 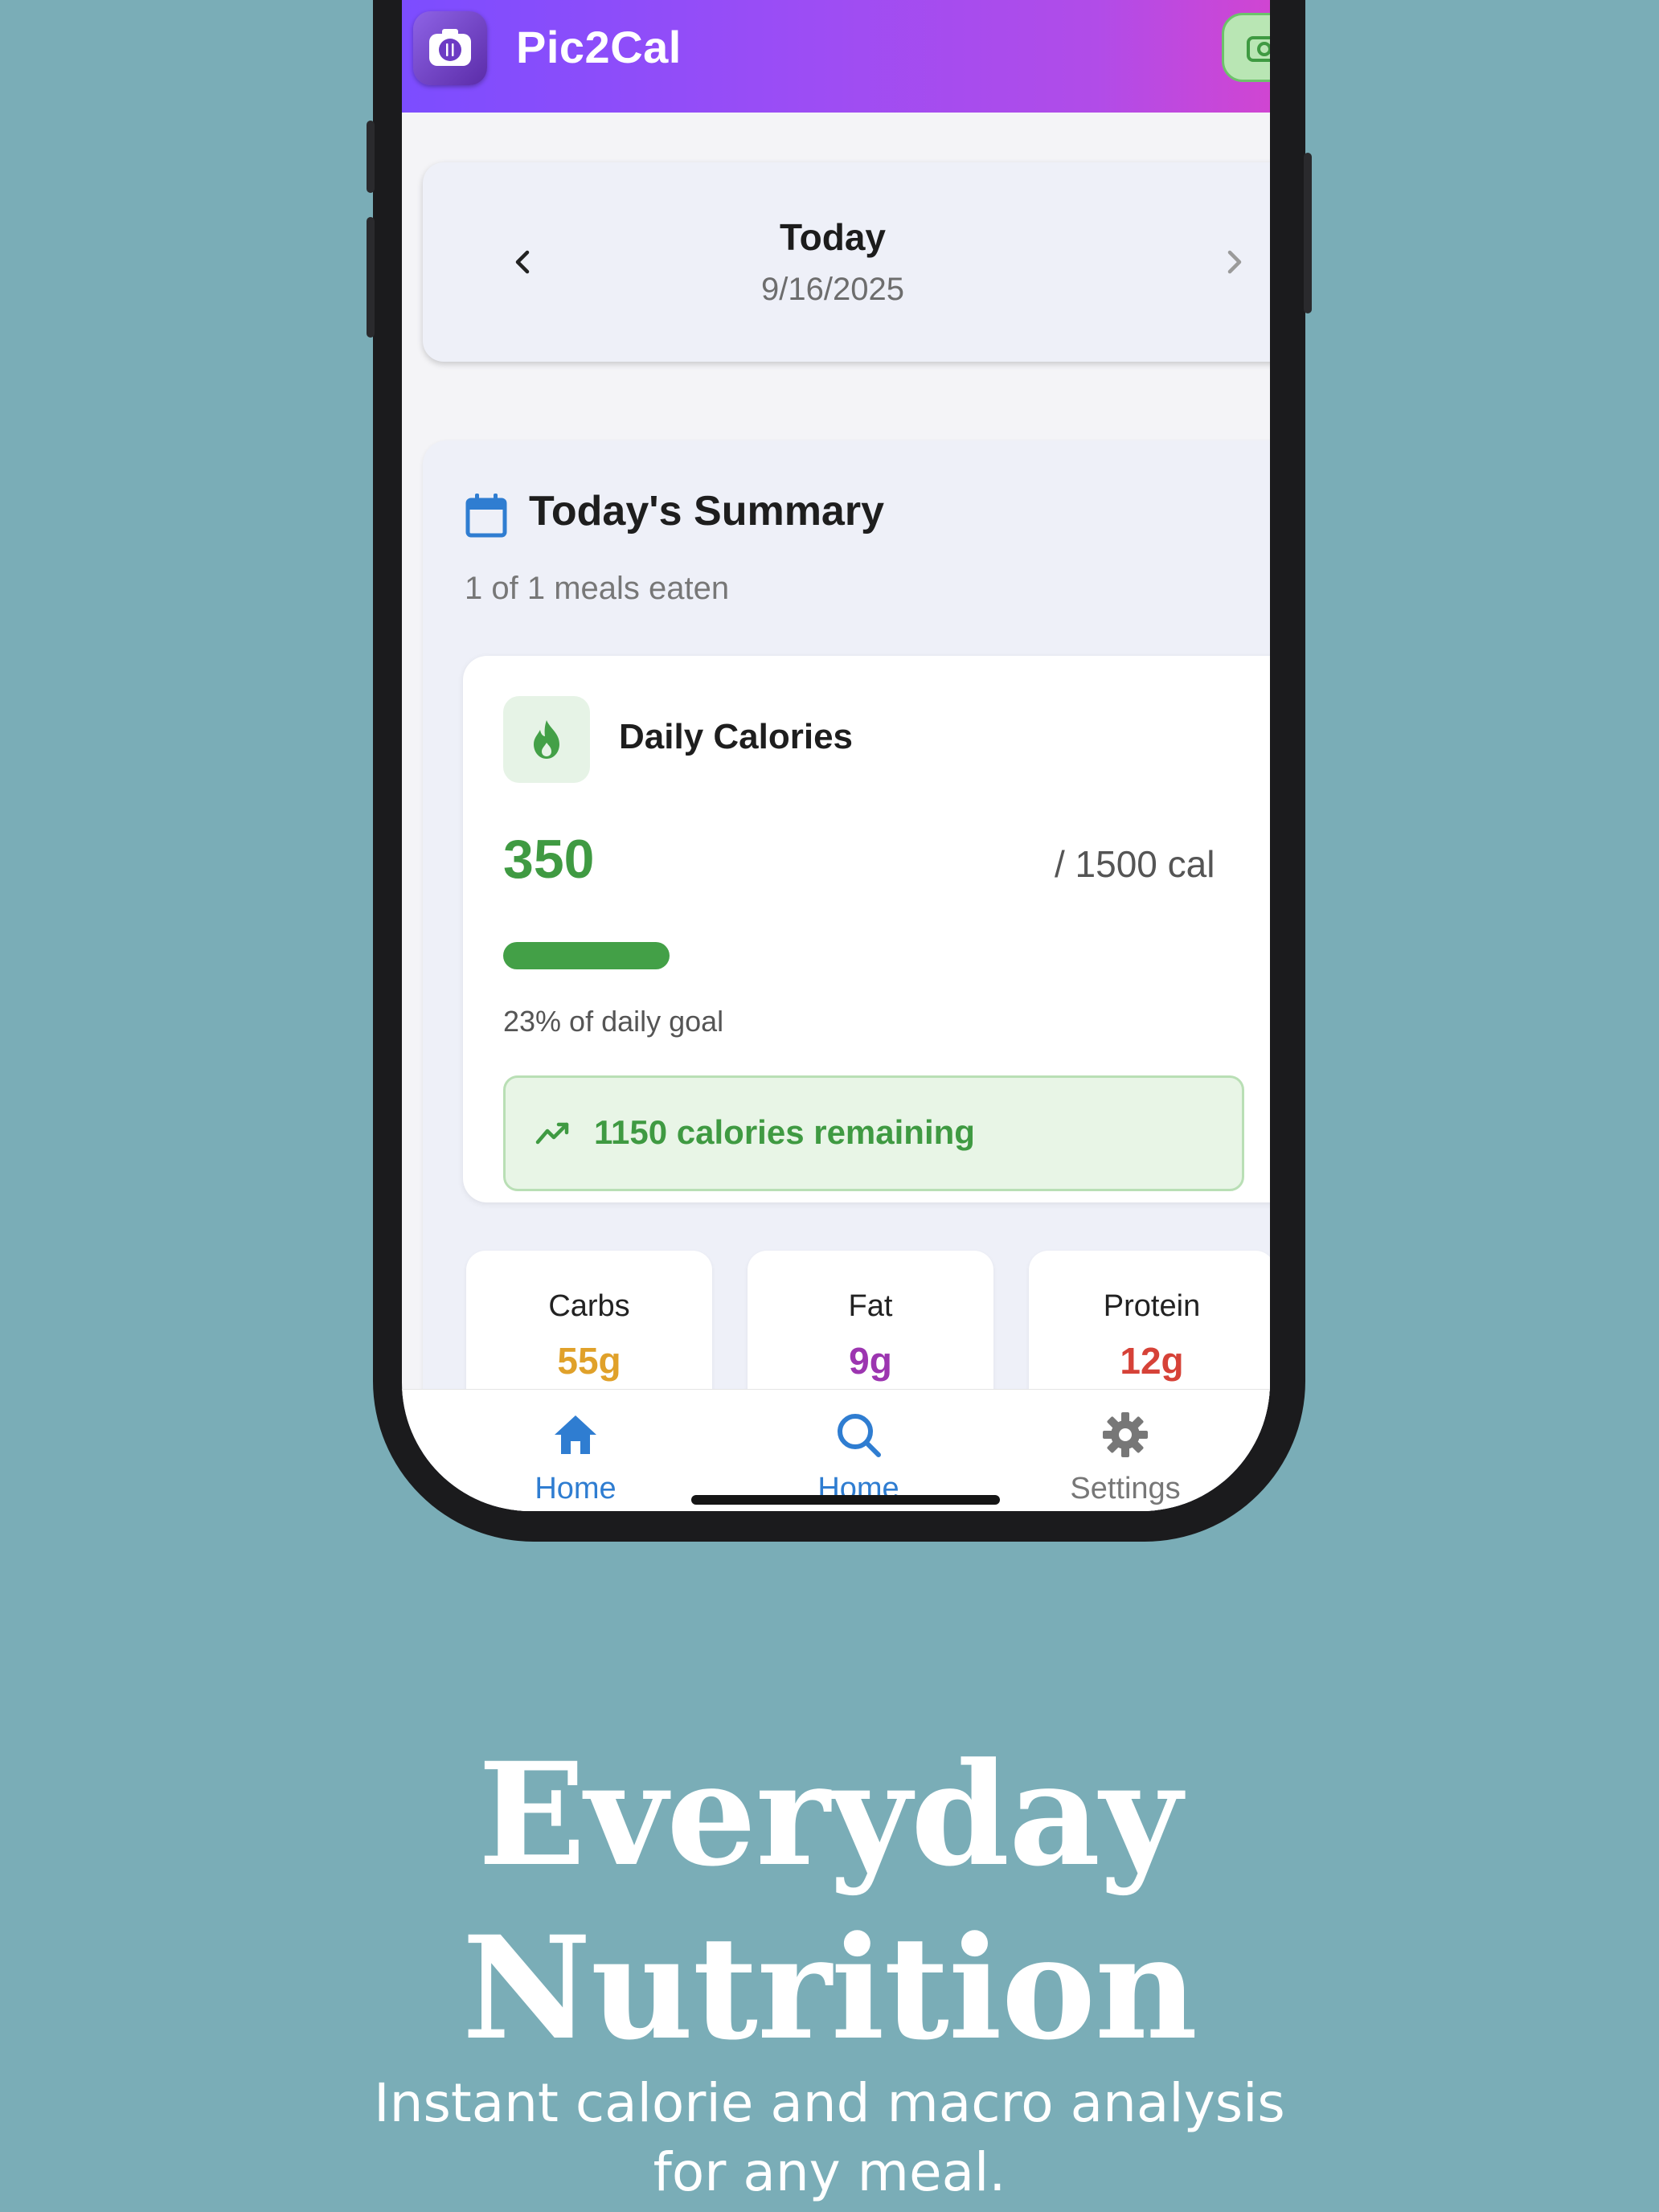 I want to click on daily-calories-title: Daily Calories, so click(x=736, y=736).